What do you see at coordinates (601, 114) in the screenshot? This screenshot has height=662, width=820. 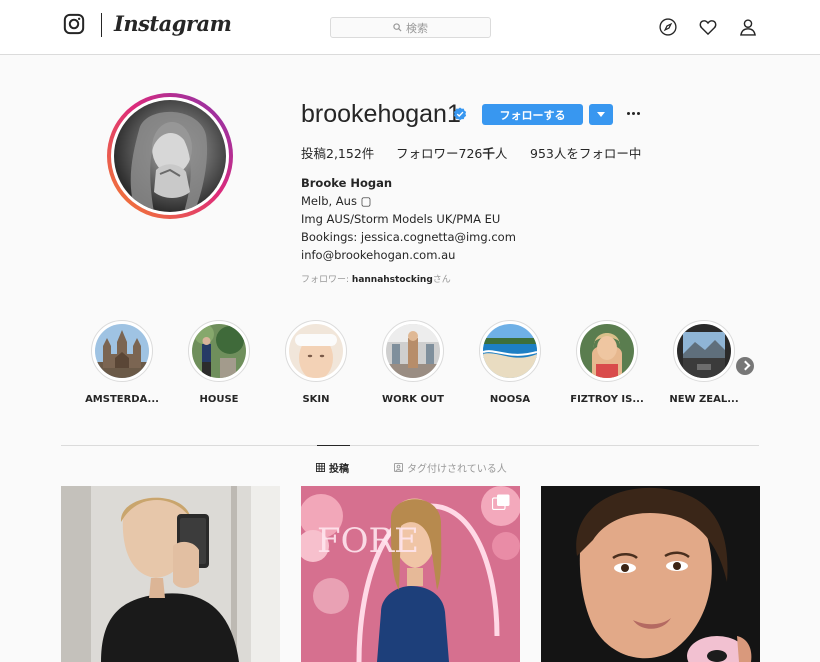 I see `suggested-accounts-dropdown-button` at bounding box center [601, 114].